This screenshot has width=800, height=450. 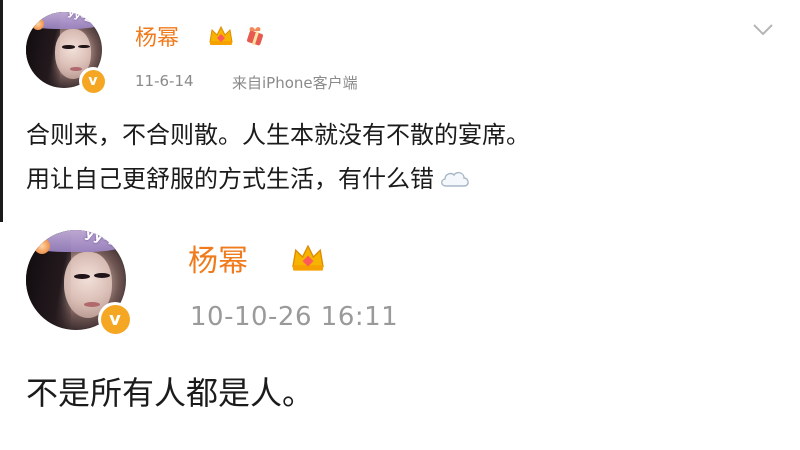 I want to click on gift-icon, so click(x=255, y=36).